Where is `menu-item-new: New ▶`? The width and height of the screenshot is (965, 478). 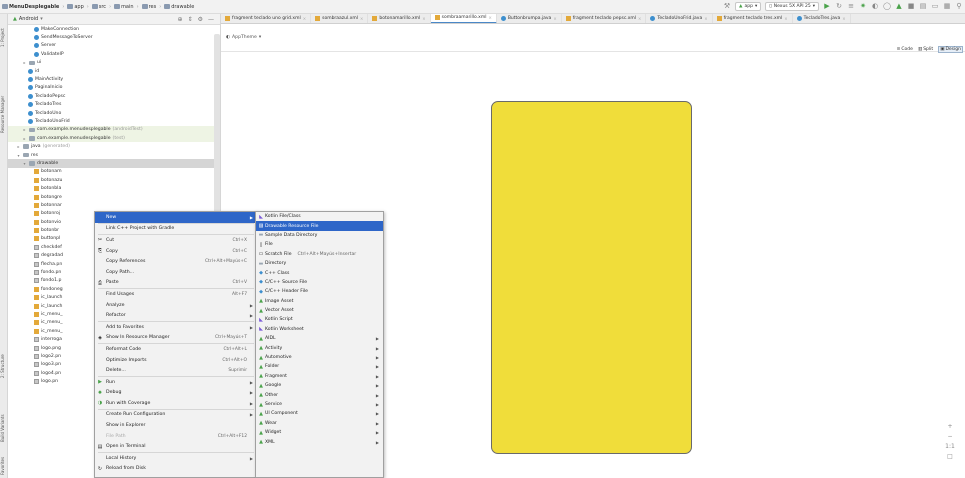
menu-item-new: New ▶ is located at coordinates (176, 217).